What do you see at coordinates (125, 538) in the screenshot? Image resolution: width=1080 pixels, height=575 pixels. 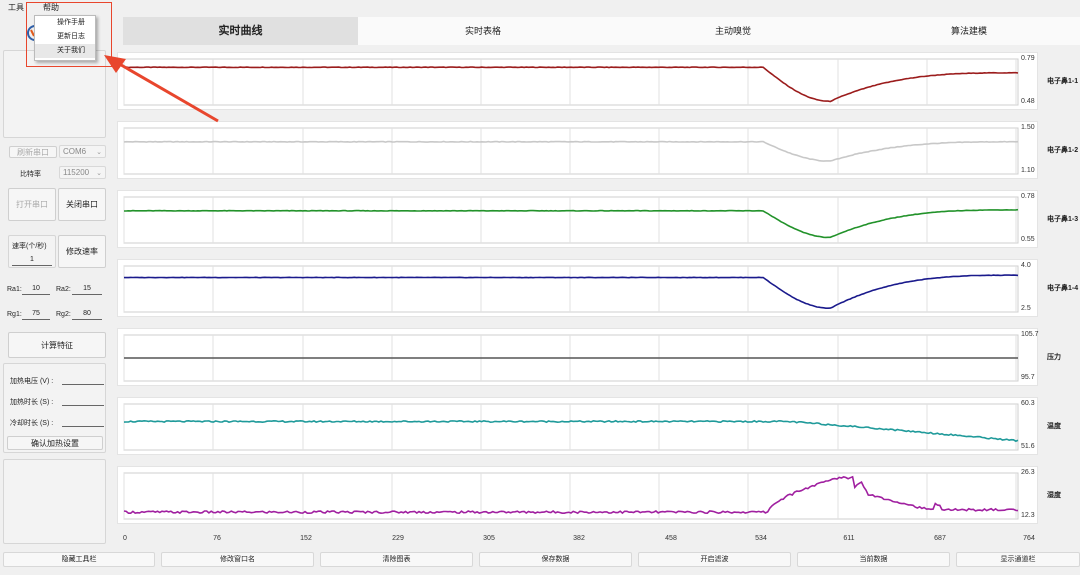 I see `x-tick-label: 0` at bounding box center [125, 538].